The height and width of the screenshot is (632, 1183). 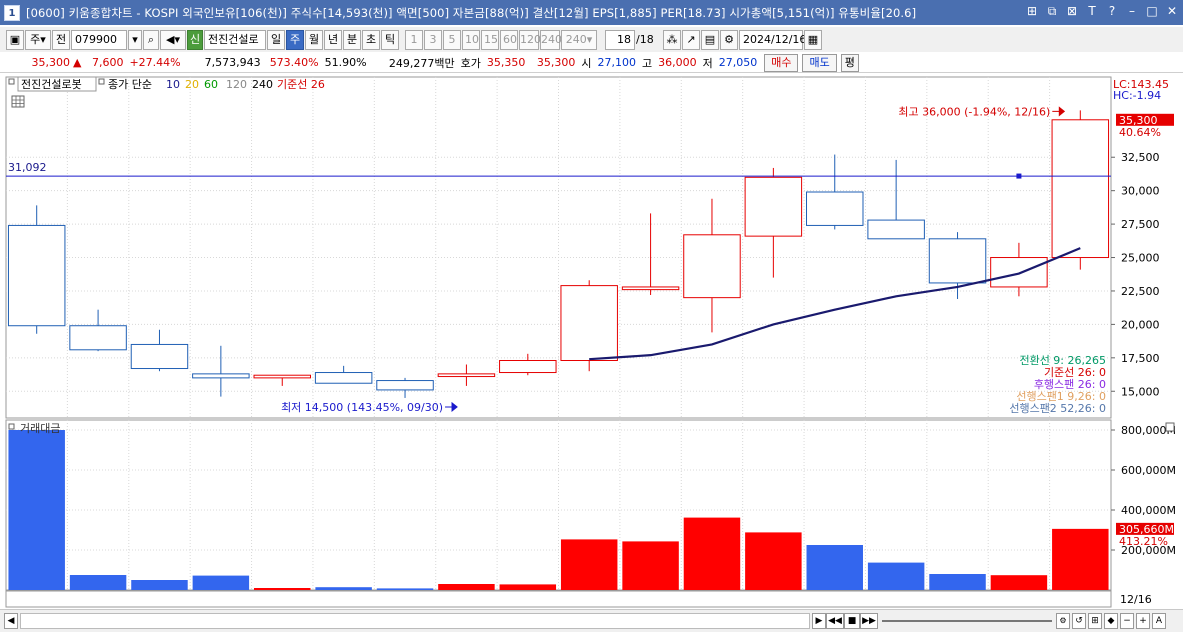 What do you see at coordinates (18, 101) in the screenshot?
I see `table-toggle-icon` at bounding box center [18, 101].